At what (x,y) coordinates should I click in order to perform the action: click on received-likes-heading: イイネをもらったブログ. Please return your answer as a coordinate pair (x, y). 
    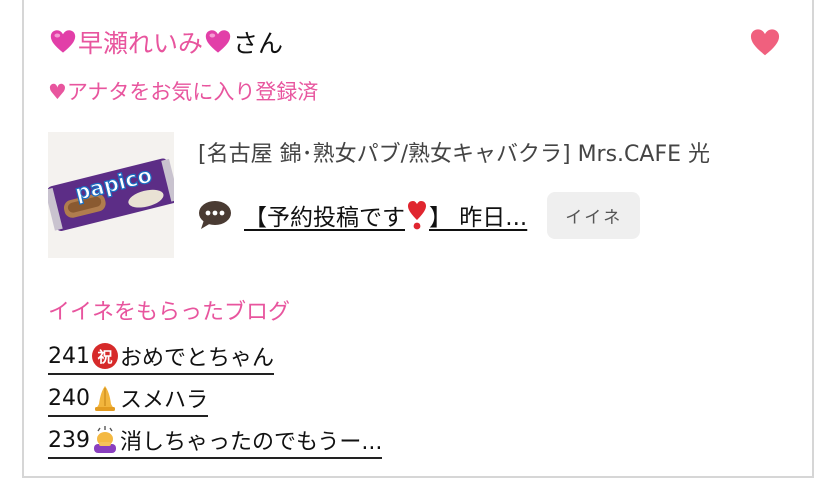
    Looking at the image, I should click on (169, 312).